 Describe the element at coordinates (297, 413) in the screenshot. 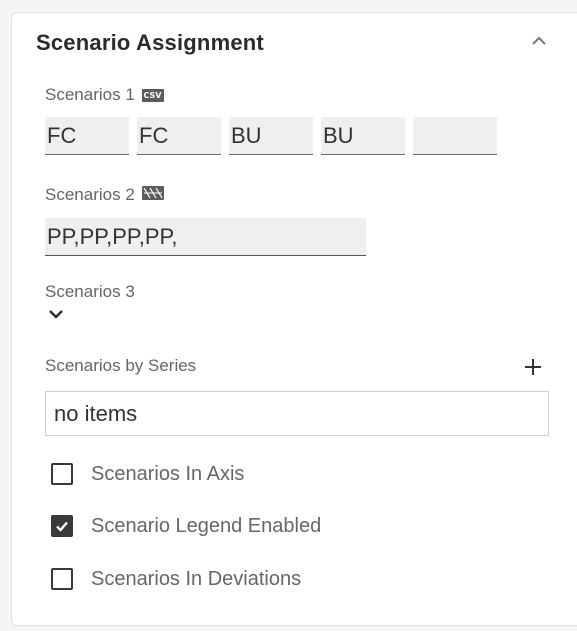

I see `scenarios-by-series-list: no items` at that location.